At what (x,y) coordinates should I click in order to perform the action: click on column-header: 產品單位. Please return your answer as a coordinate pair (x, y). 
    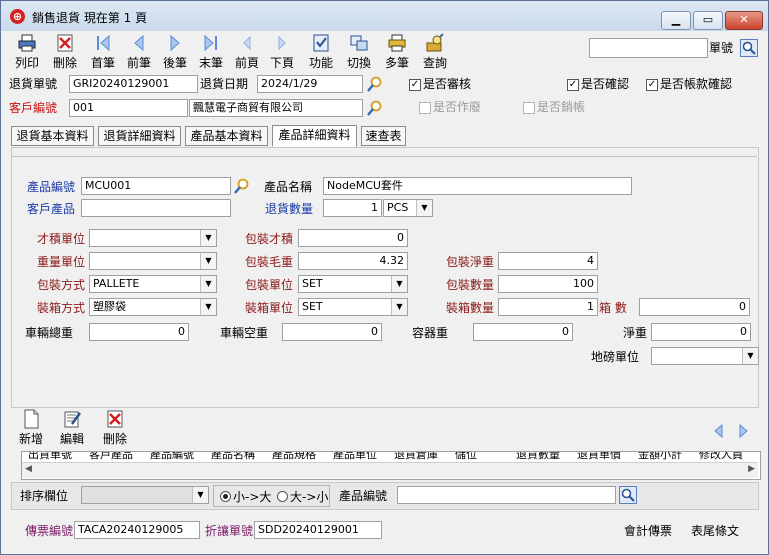
    Looking at the image, I should click on (355, 457).